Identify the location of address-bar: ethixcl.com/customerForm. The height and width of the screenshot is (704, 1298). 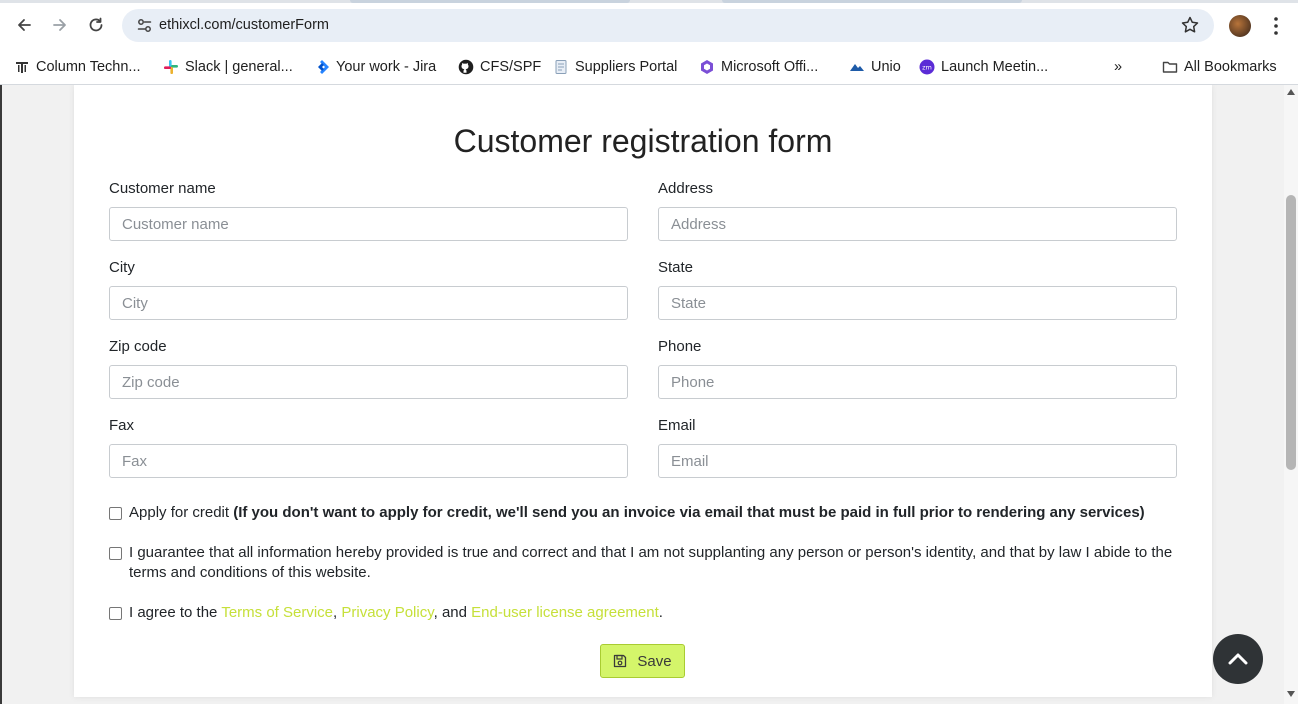
(668, 25).